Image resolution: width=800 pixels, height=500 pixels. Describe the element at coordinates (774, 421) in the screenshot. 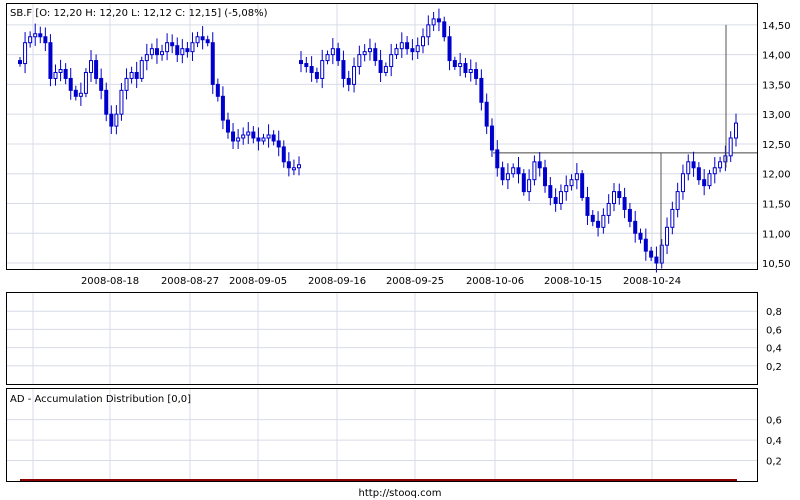

I see `y-tick-label: 0,6` at that location.